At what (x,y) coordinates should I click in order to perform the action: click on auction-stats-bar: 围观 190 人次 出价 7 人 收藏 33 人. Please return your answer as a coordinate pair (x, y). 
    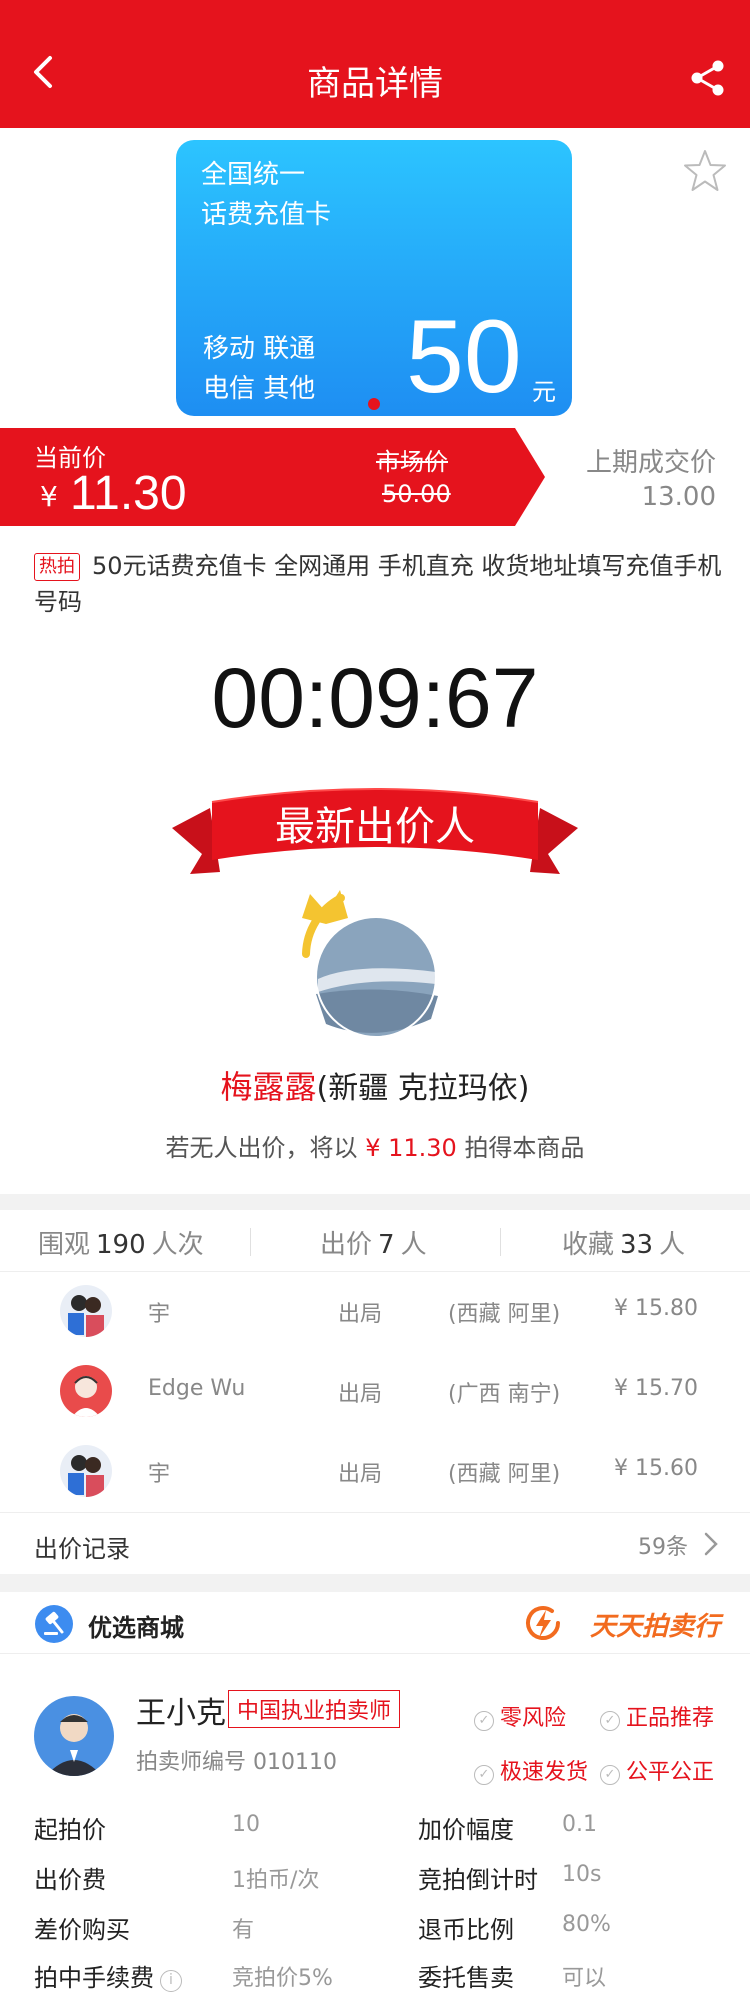
    Looking at the image, I should click on (375, 1241).